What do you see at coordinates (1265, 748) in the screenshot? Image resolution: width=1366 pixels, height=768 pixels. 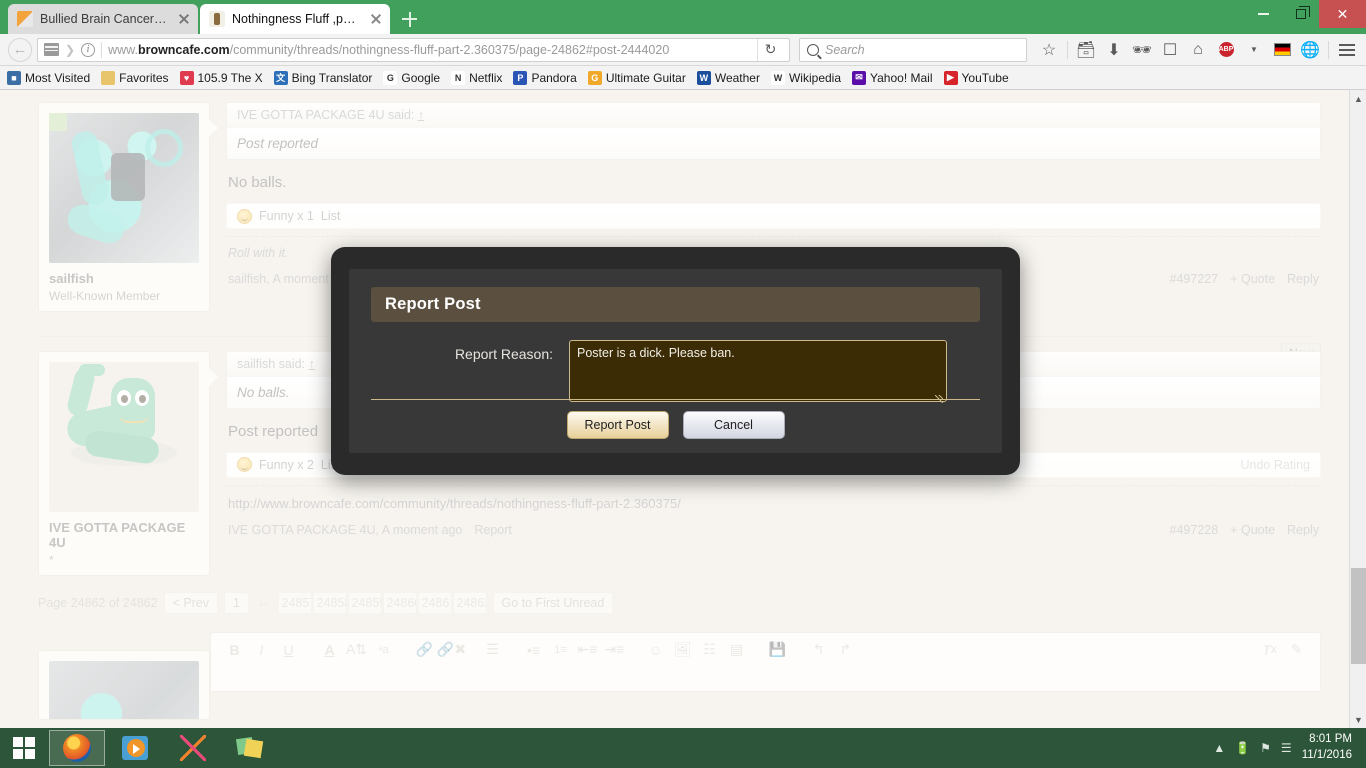 I see `flag-icon: ⚑` at bounding box center [1265, 748].